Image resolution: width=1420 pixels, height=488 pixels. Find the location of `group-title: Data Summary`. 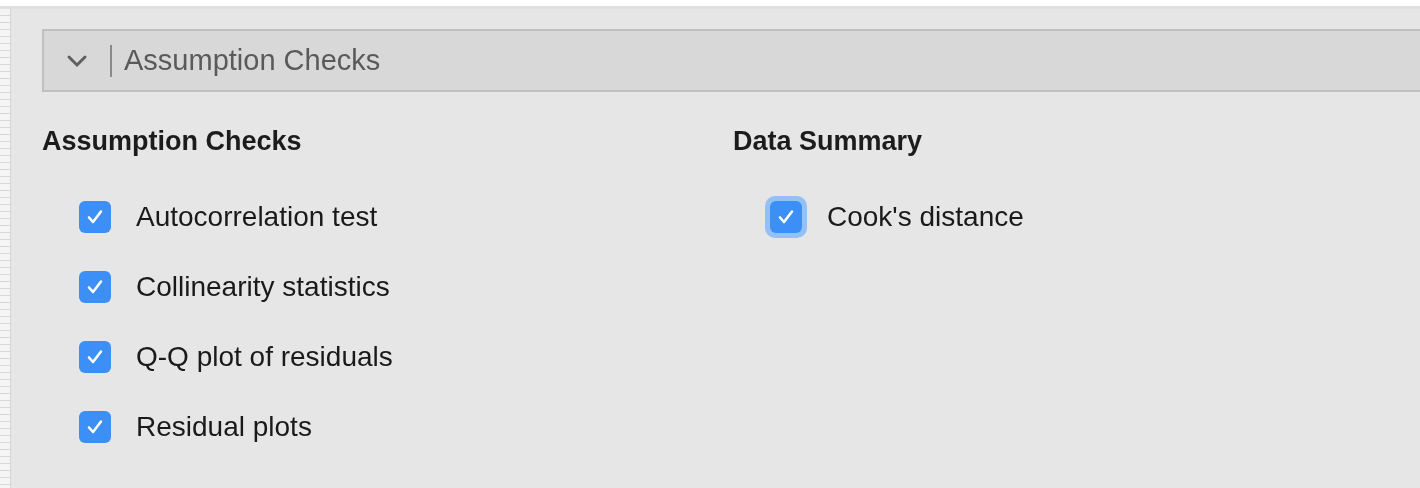

group-title: Data Summary is located at coordinates (828, 141).